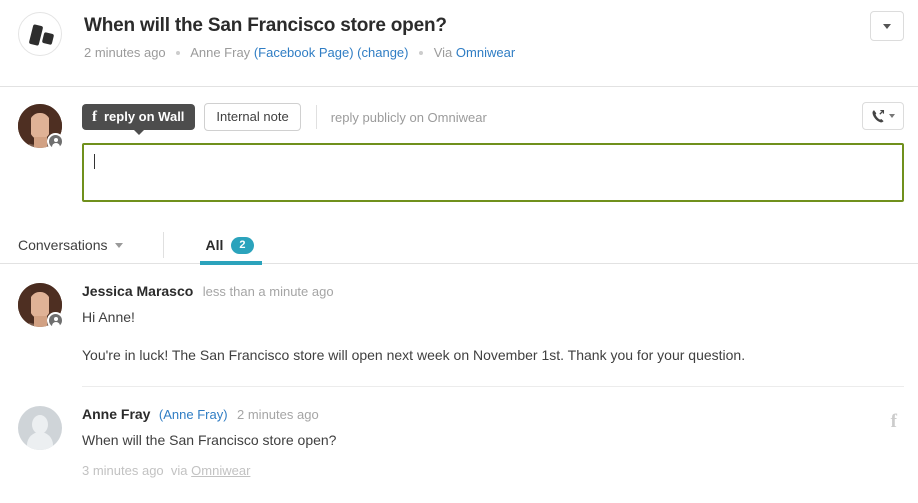 Image resolution: width=918 pixels, height=503 pixels. Describe the element at coordinates (123, 470) in the screenshot. I see `message-footer-time: 3 minutes ago` at that location.